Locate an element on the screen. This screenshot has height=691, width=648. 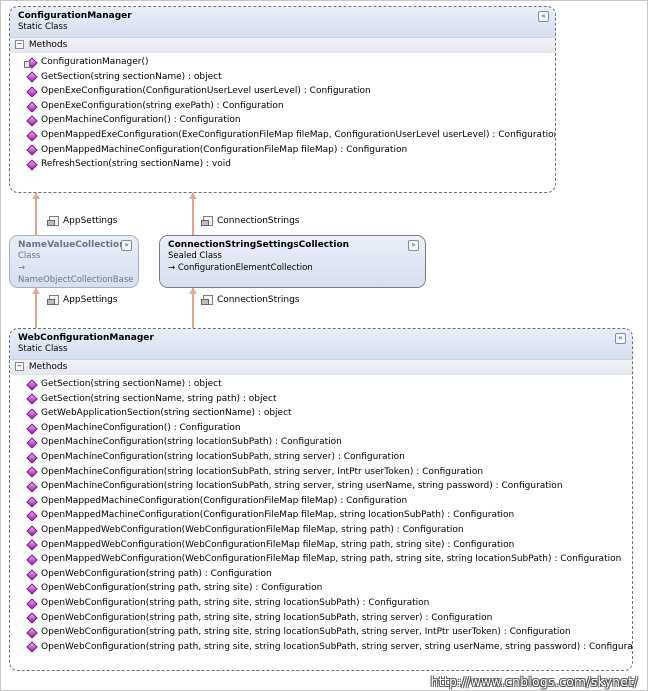
association-line-connectionstrings-top is located at coordinates (193, 214).